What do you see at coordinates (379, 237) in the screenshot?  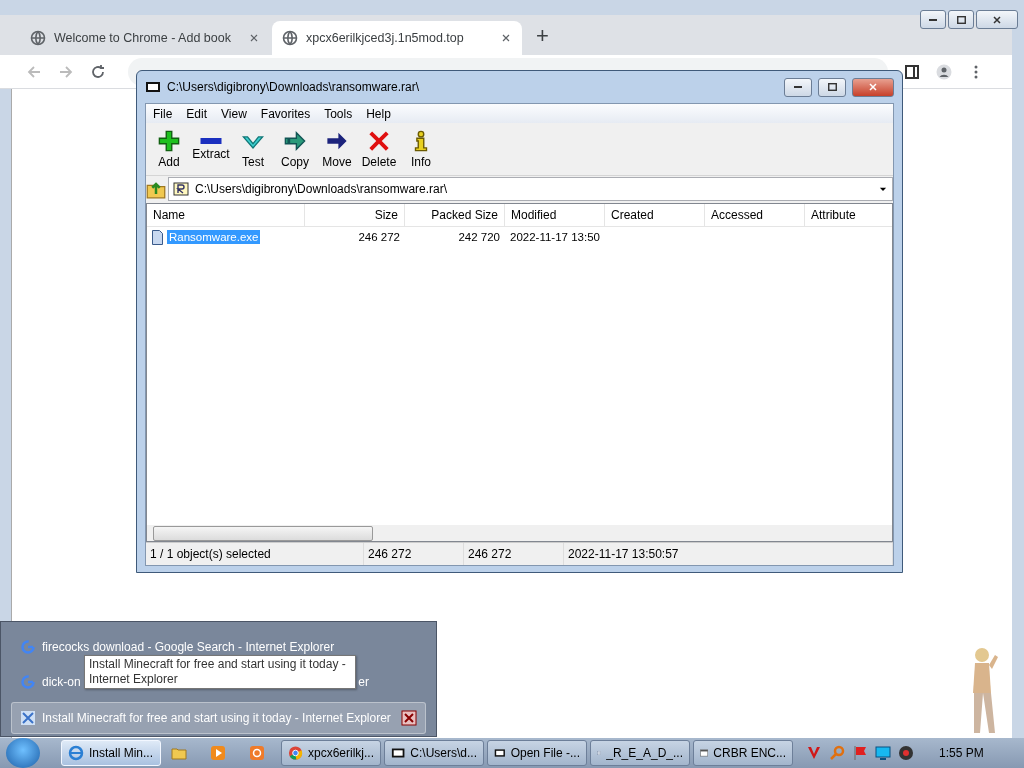 I see `table-cell-text: 246 272` at bounding box center [379, 237].